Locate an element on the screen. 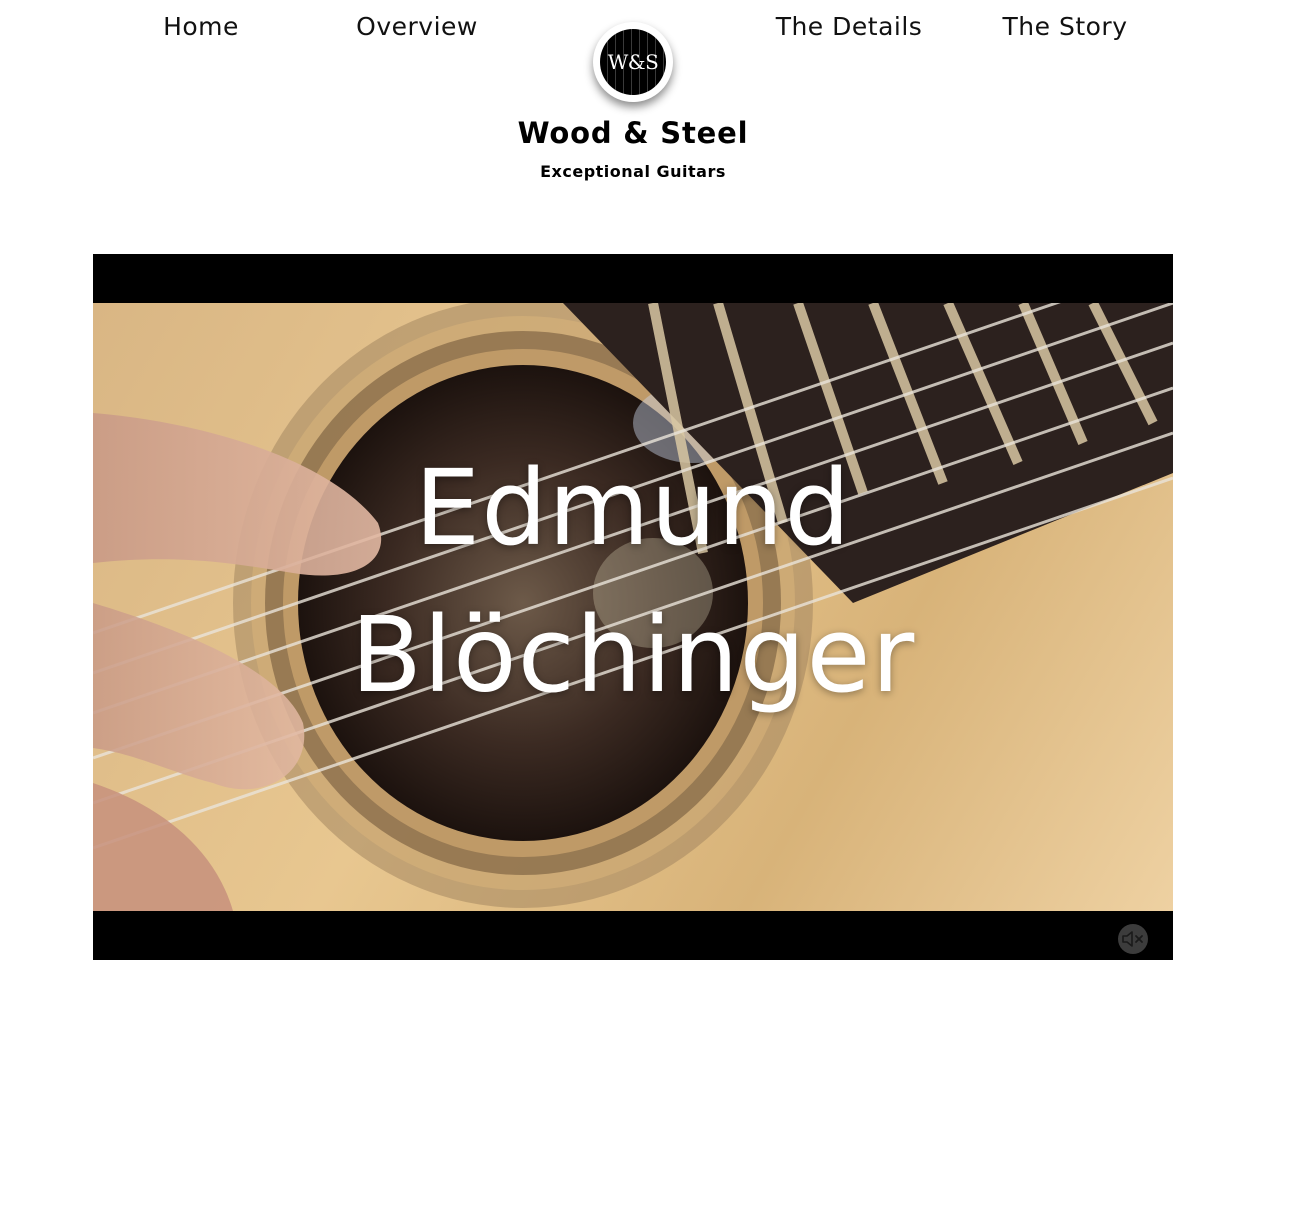 Image resolution: width=1289 pixels, height=1224 pixels. site-logo: W&S is located at coordinates (633, 62).